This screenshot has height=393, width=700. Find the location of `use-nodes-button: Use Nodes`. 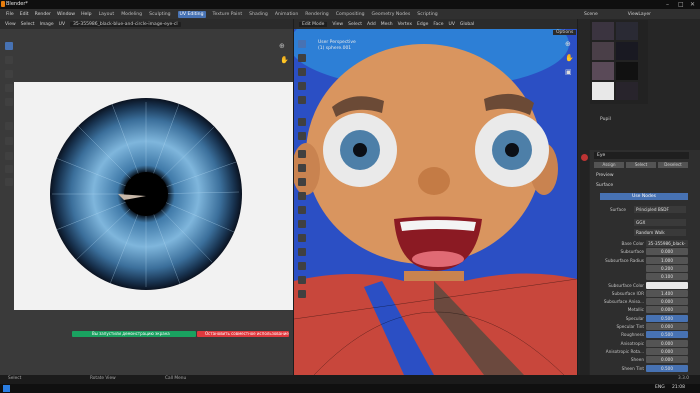

use-nodes-button: Use Nodes is located at coordinates (644, 196).